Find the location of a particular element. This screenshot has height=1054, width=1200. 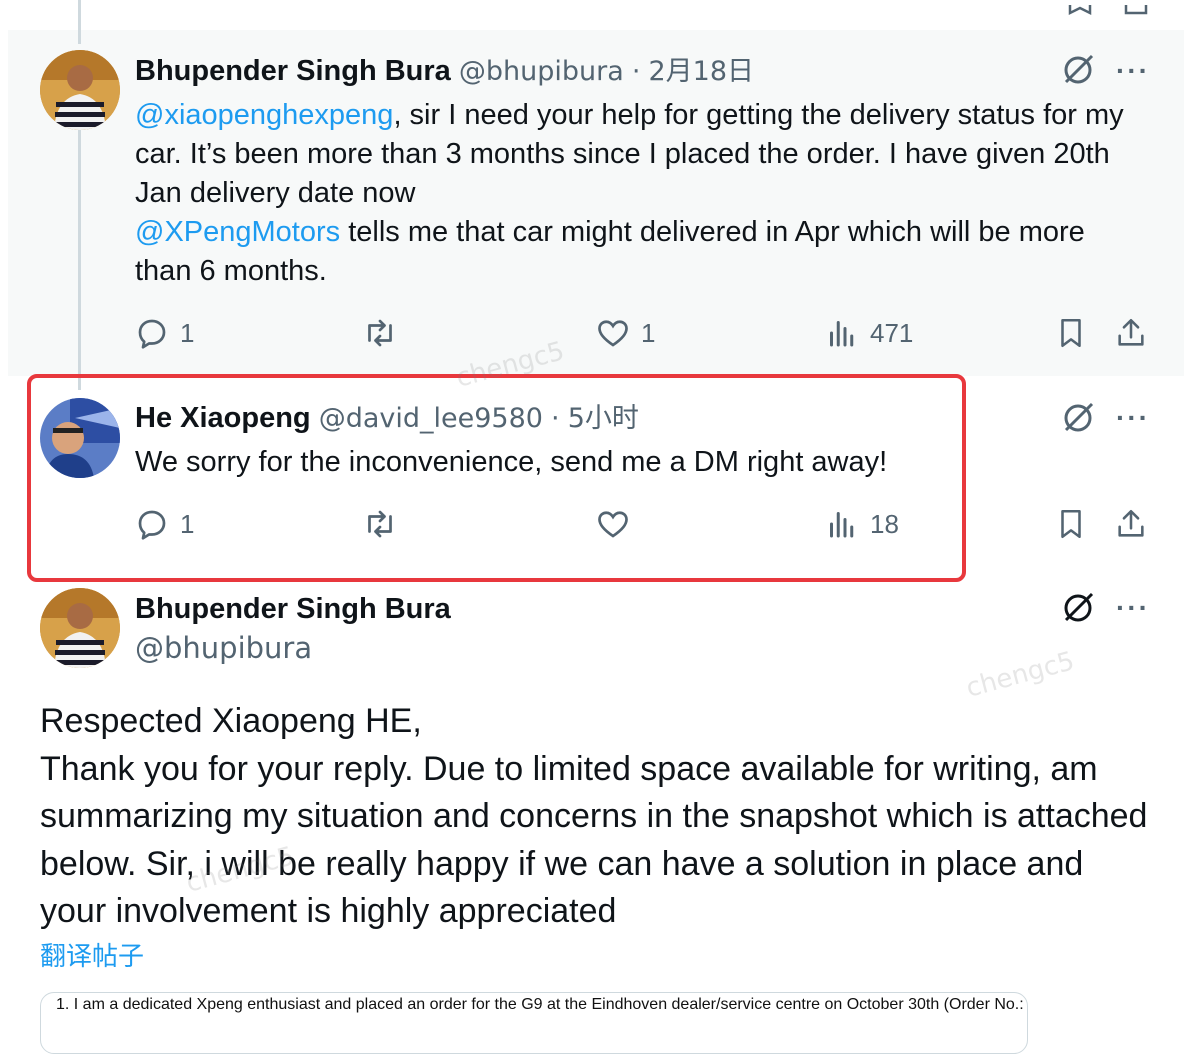

like-count: 1 is located at coordinates (648, 332).